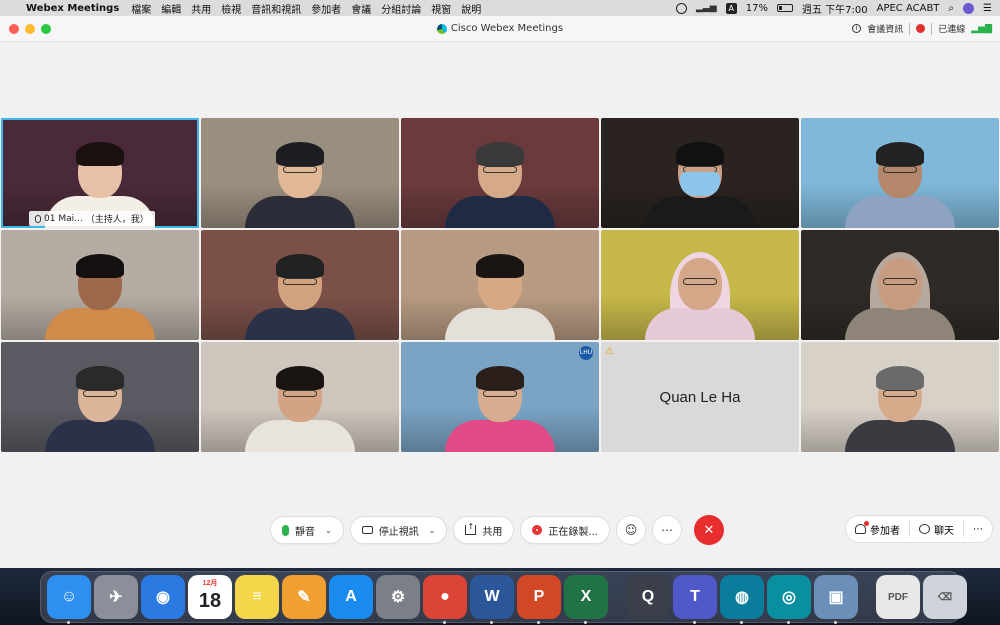 This screenshot has width=1000, height=625. Describe the element at coordinates (951, 28) in the screenshot. I see `connection-status: 已連線` at that location.